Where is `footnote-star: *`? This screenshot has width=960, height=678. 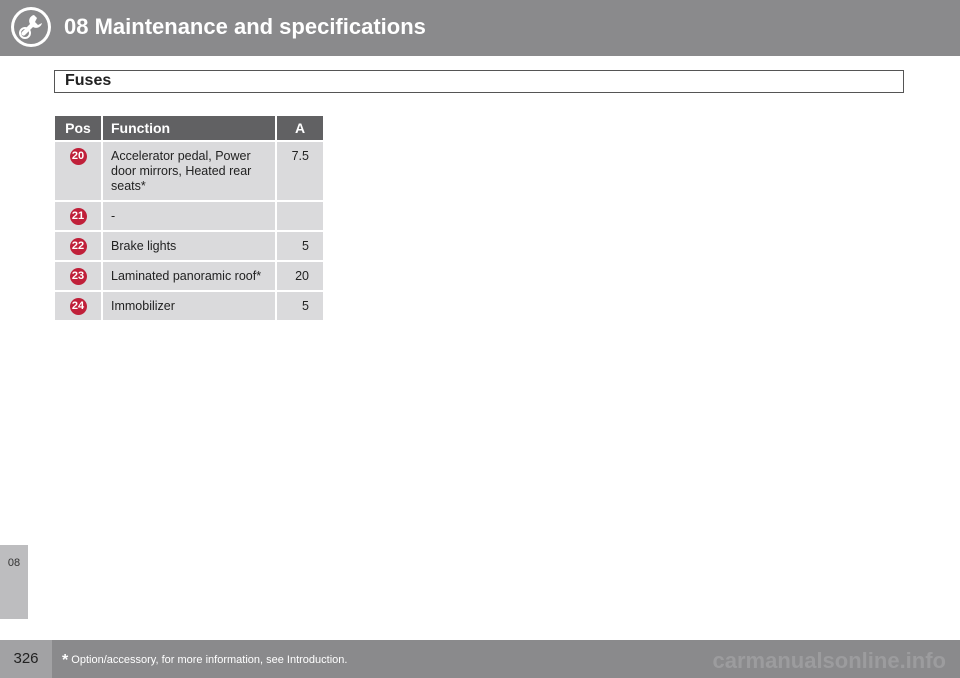
footnote-star: * is located at coordinates (65, 660).